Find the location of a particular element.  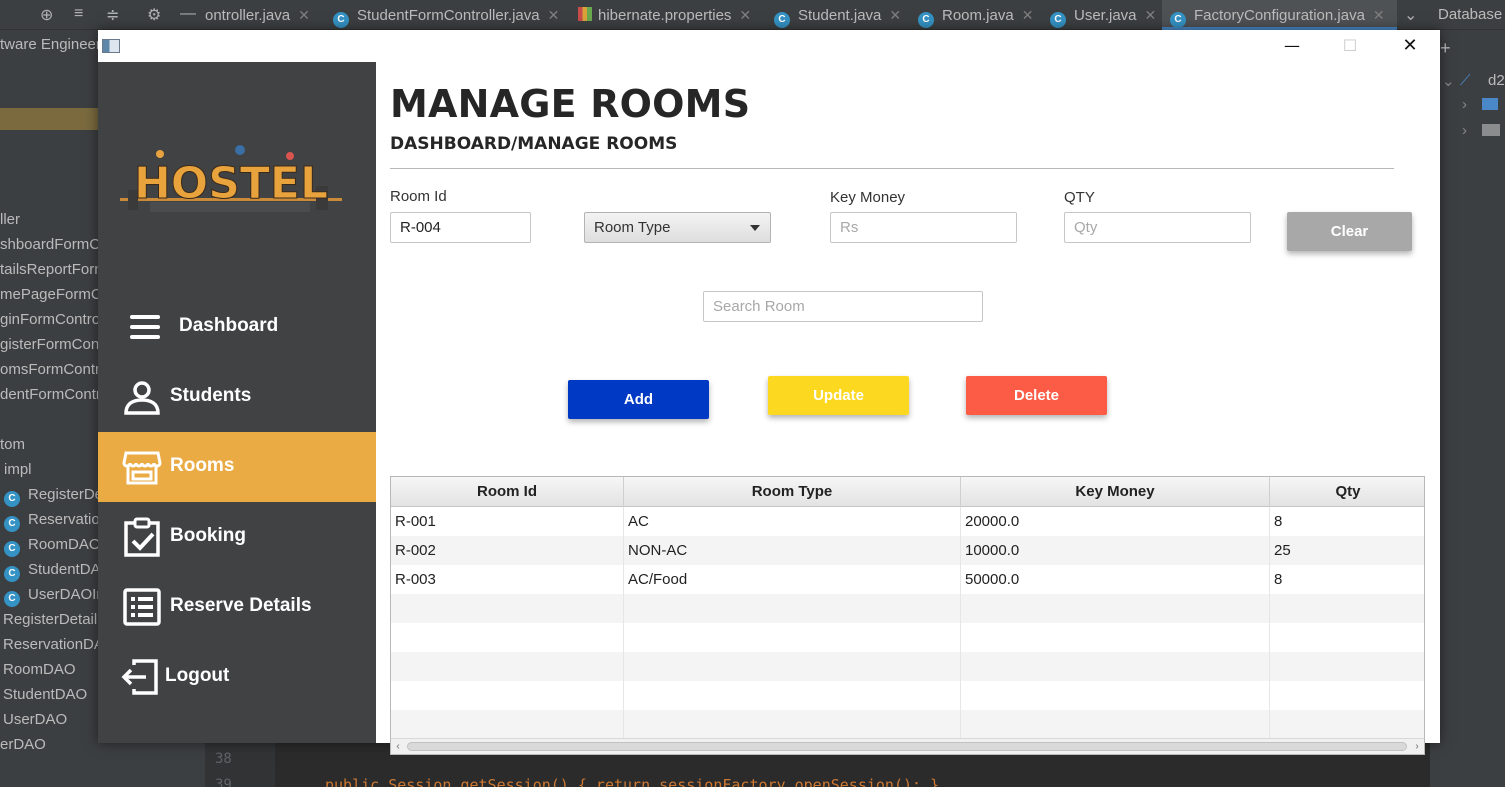

clear-button: Clear is located at coordinates (1349, 231).